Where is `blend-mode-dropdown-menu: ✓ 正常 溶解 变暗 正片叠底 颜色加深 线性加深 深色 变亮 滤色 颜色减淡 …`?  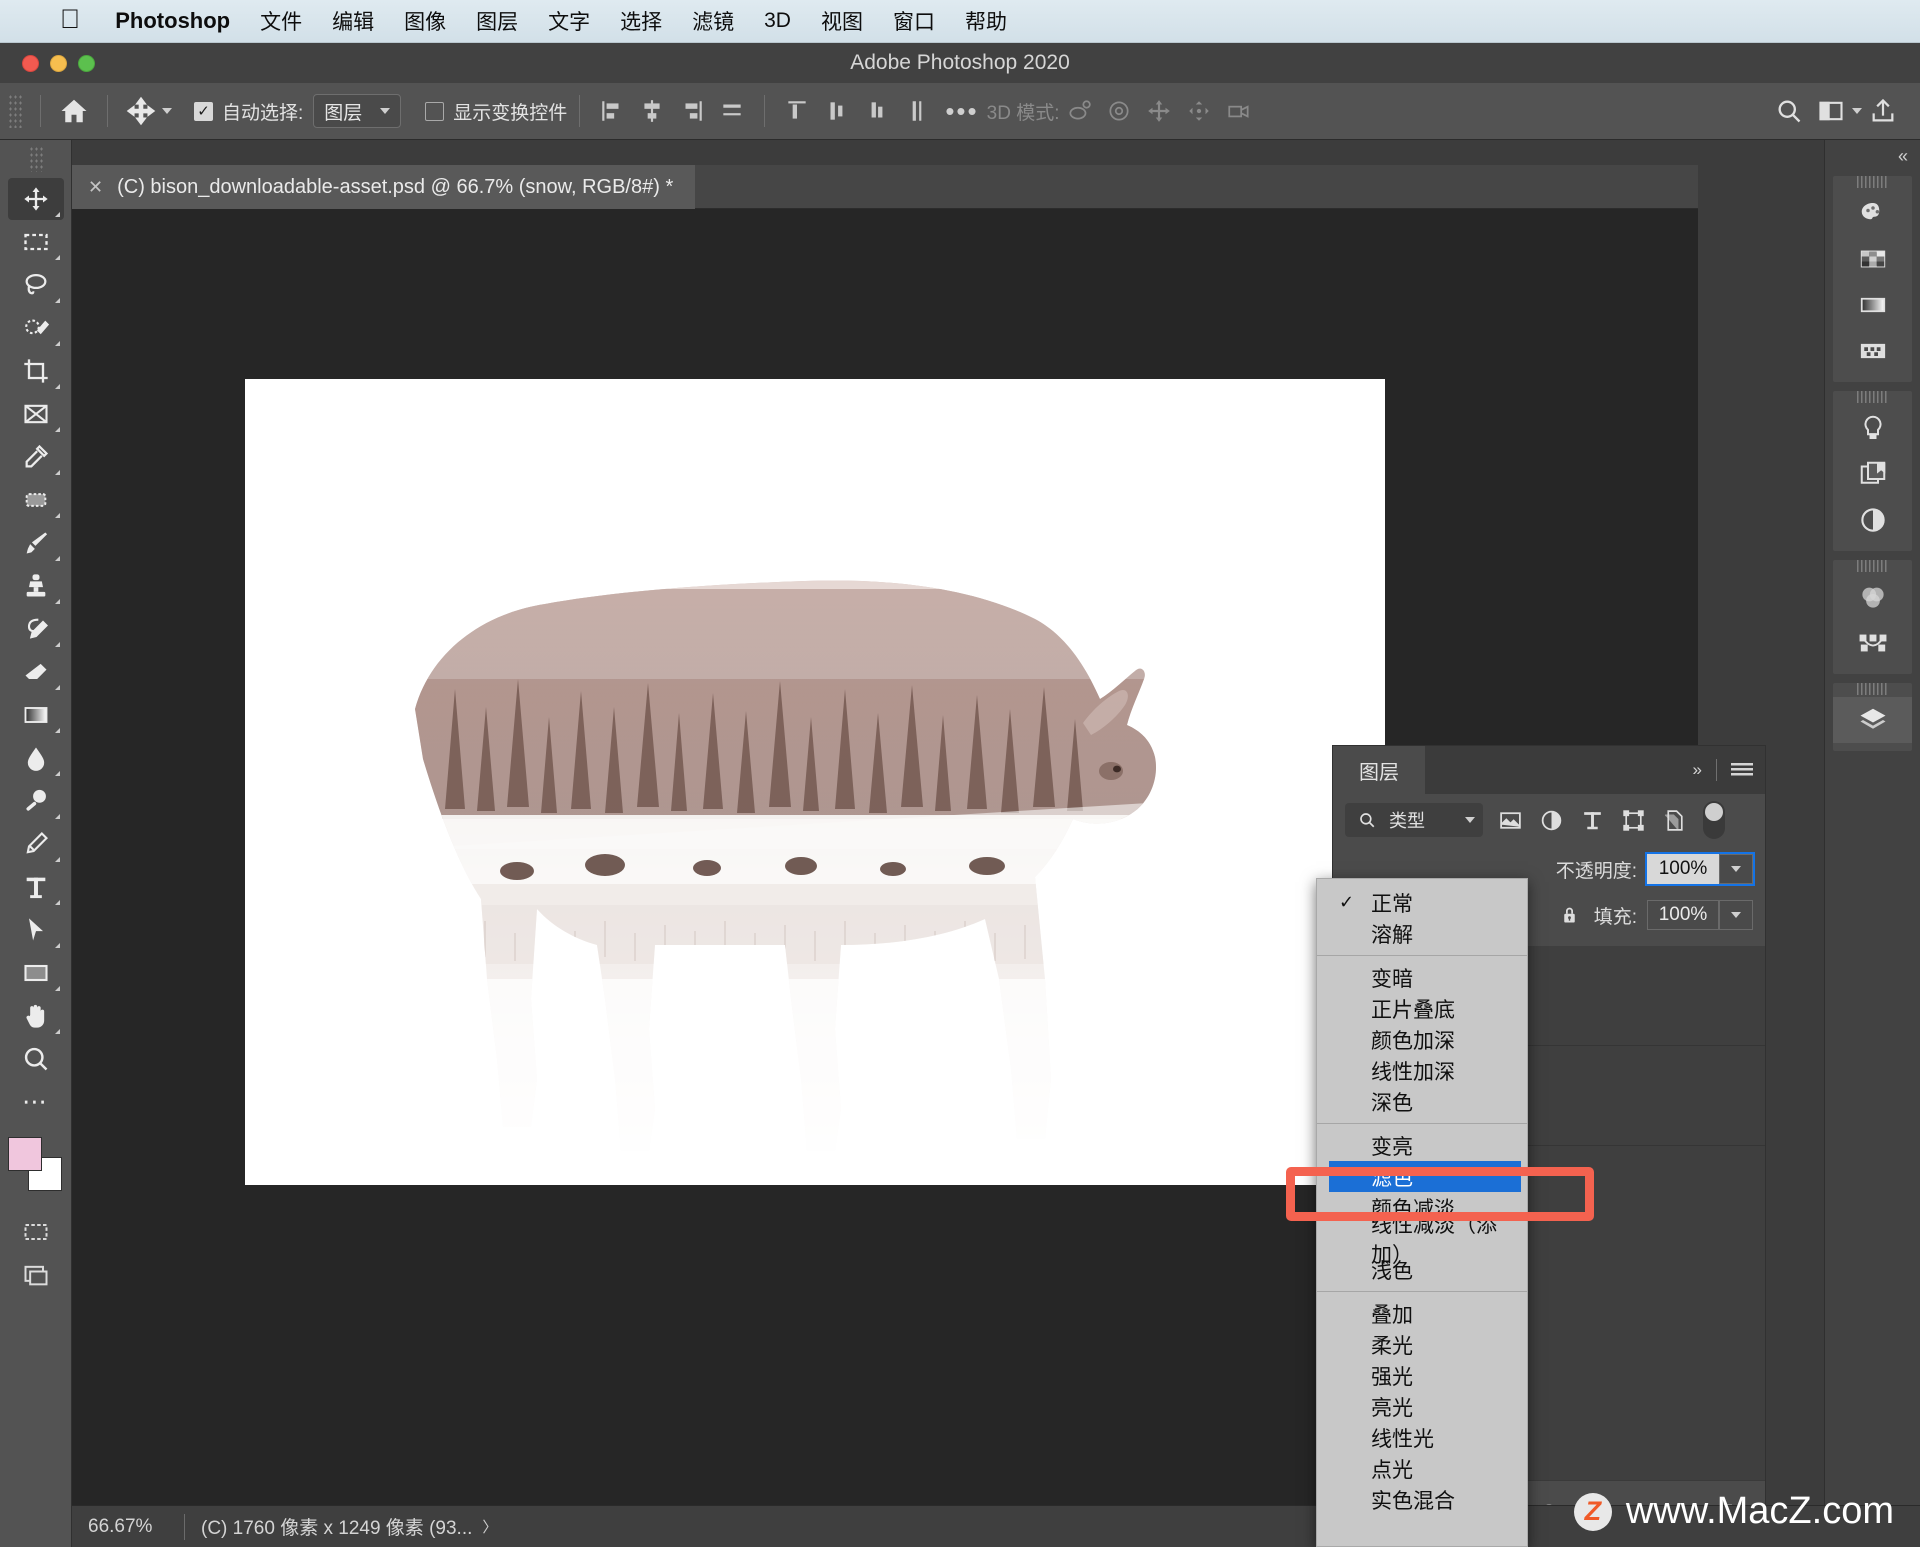 blend-mode-dropdown-menu: ✓ 正常 溶解 变暗 正片叠底 颜色加深 线性加深 深色 变亮 滤色 颜色减淡 … is located at coordinates (1422, 1212).